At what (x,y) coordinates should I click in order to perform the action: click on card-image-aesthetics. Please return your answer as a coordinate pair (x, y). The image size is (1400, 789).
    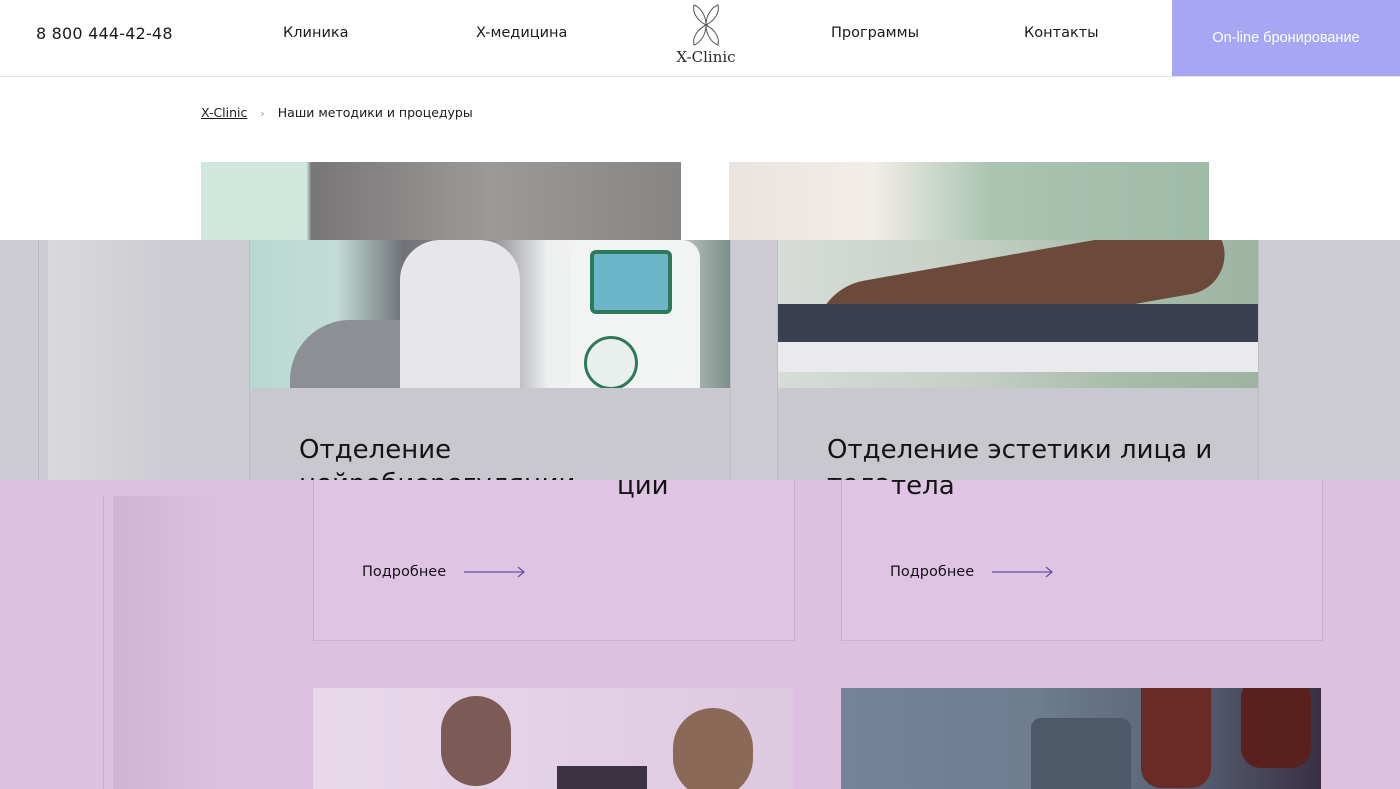
    Looking at the image, I should click on (1018, 314).